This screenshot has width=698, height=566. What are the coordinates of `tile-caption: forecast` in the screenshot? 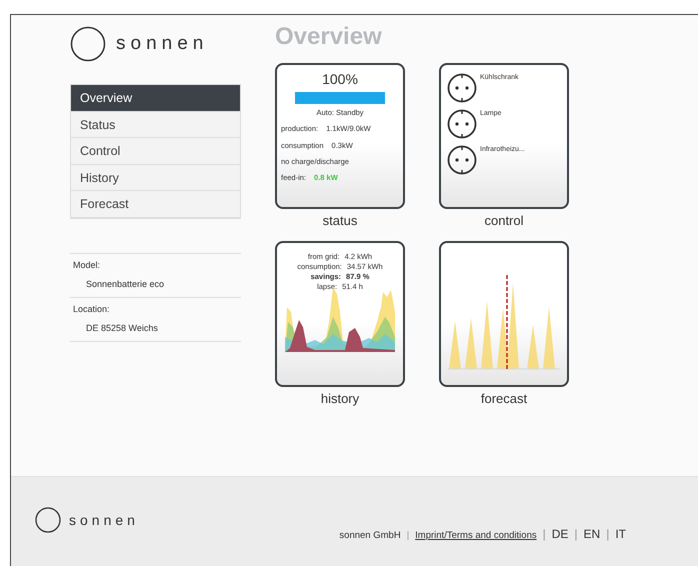 It's located at (504, 399).